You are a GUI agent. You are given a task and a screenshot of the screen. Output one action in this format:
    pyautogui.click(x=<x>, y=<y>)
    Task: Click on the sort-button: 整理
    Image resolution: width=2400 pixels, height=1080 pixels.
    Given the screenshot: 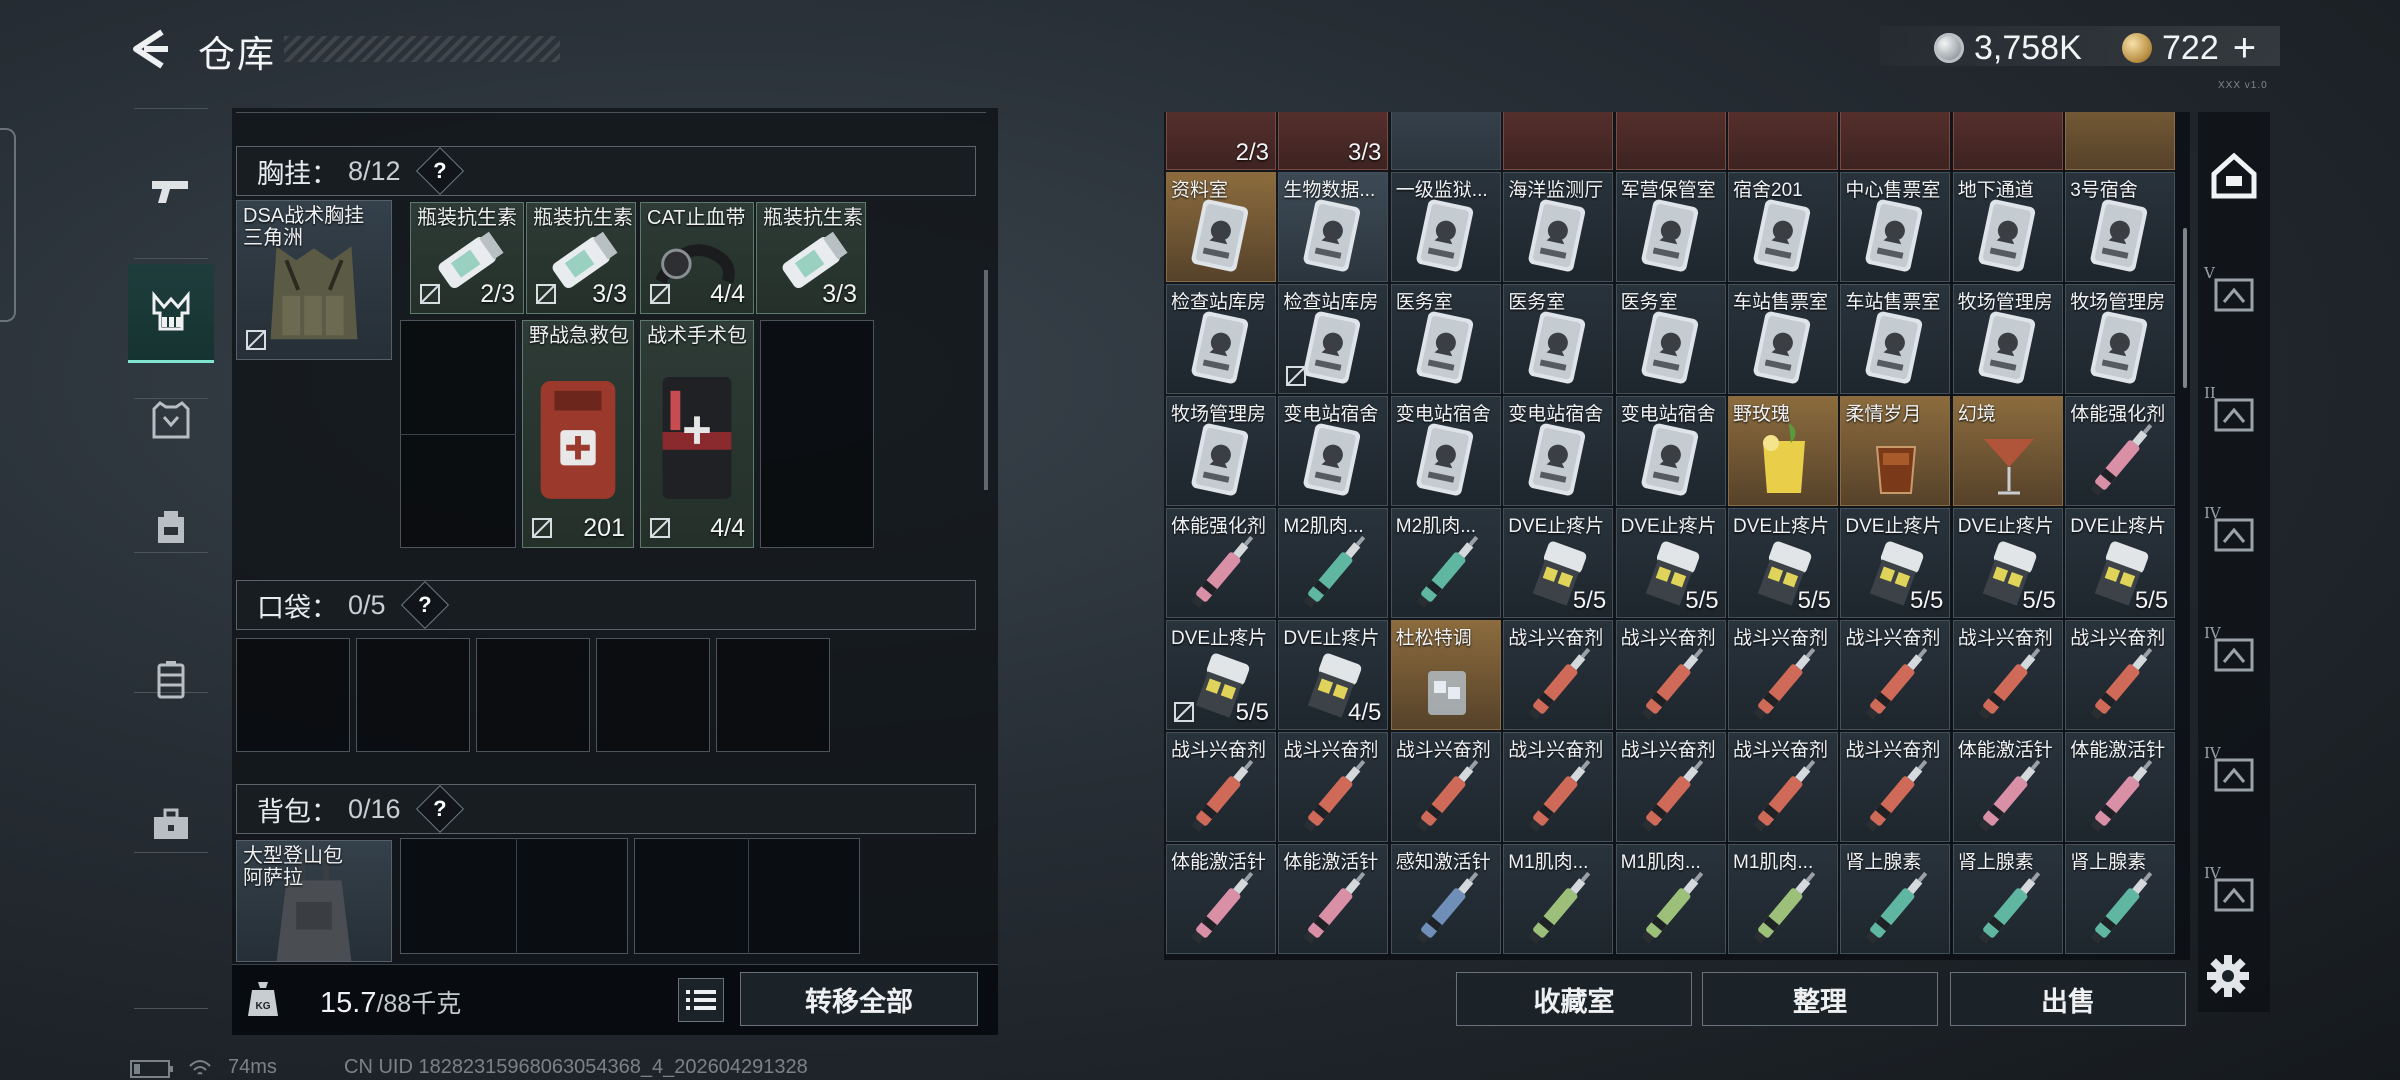 What is the action you would take?
    pyautogui.click(x=1820, y=999)
    